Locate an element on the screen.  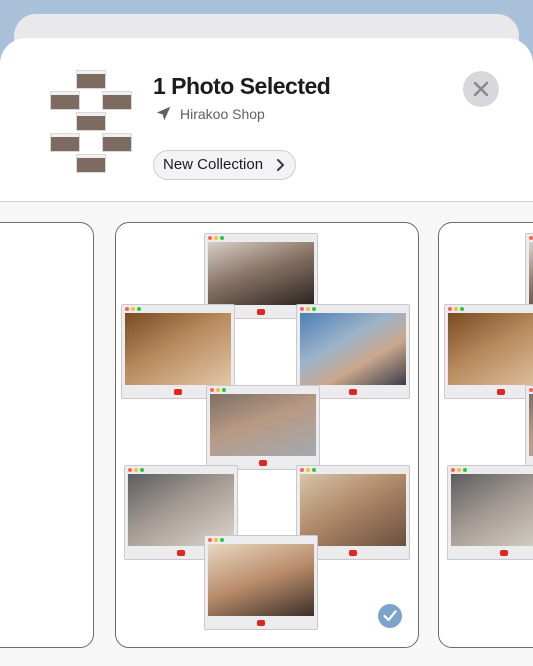
checkmark-icon is located at coordinates (390, 616).